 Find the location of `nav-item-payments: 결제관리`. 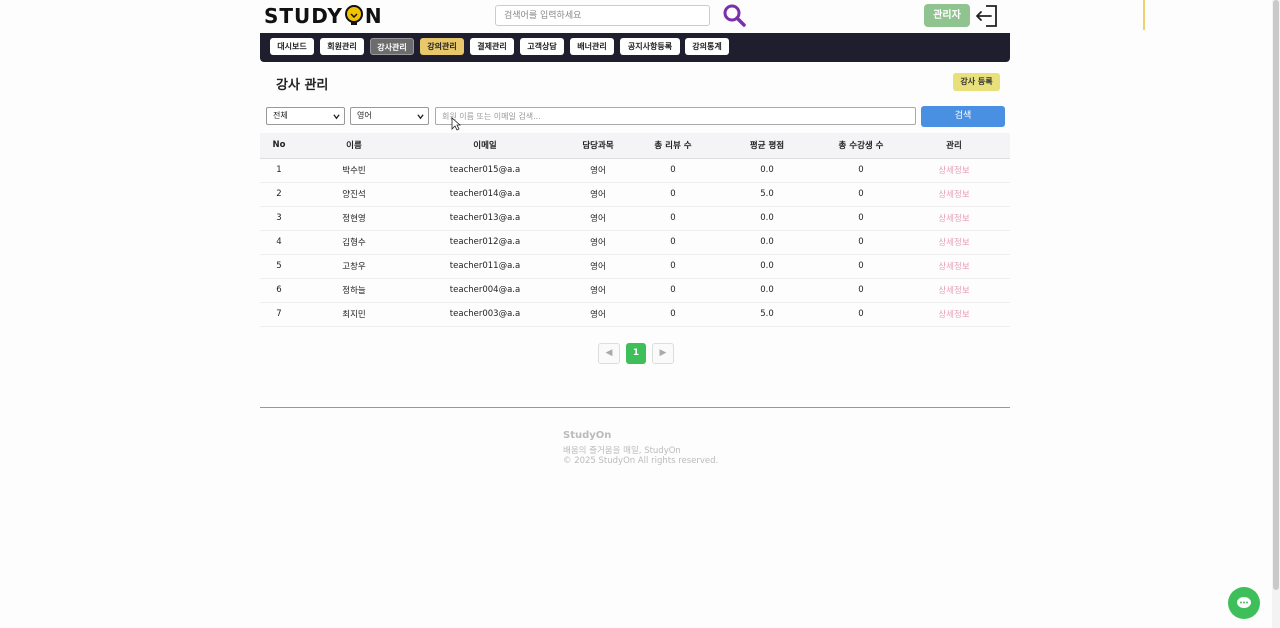

nav-item-payments: 결제관리 is located at coordinates (492, 46).